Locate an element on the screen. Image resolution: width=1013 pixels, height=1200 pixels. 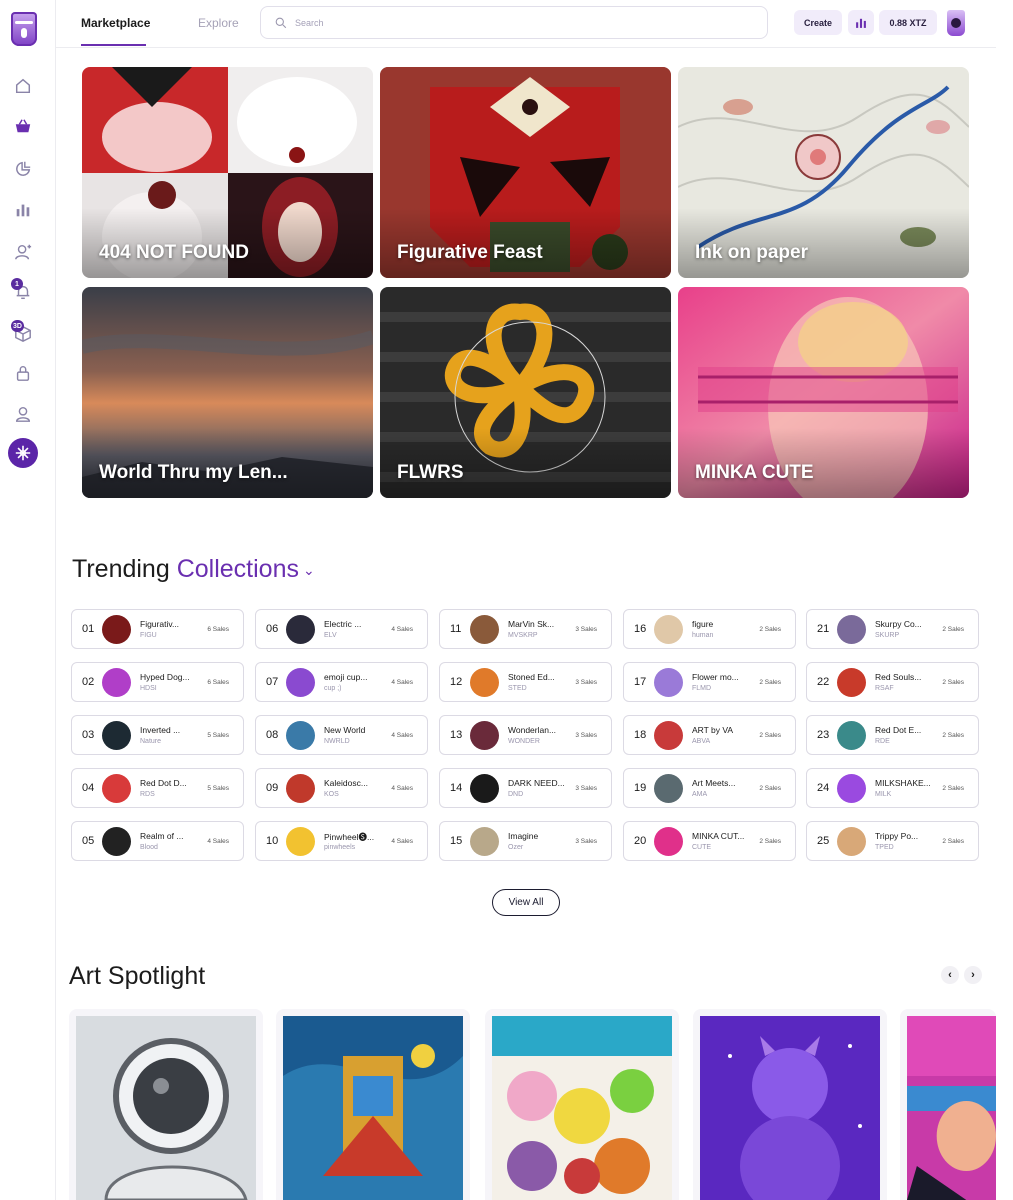
trending-collection-item: 15 Imagine Ozer 3 Sales is located at coordinates (525, 841).